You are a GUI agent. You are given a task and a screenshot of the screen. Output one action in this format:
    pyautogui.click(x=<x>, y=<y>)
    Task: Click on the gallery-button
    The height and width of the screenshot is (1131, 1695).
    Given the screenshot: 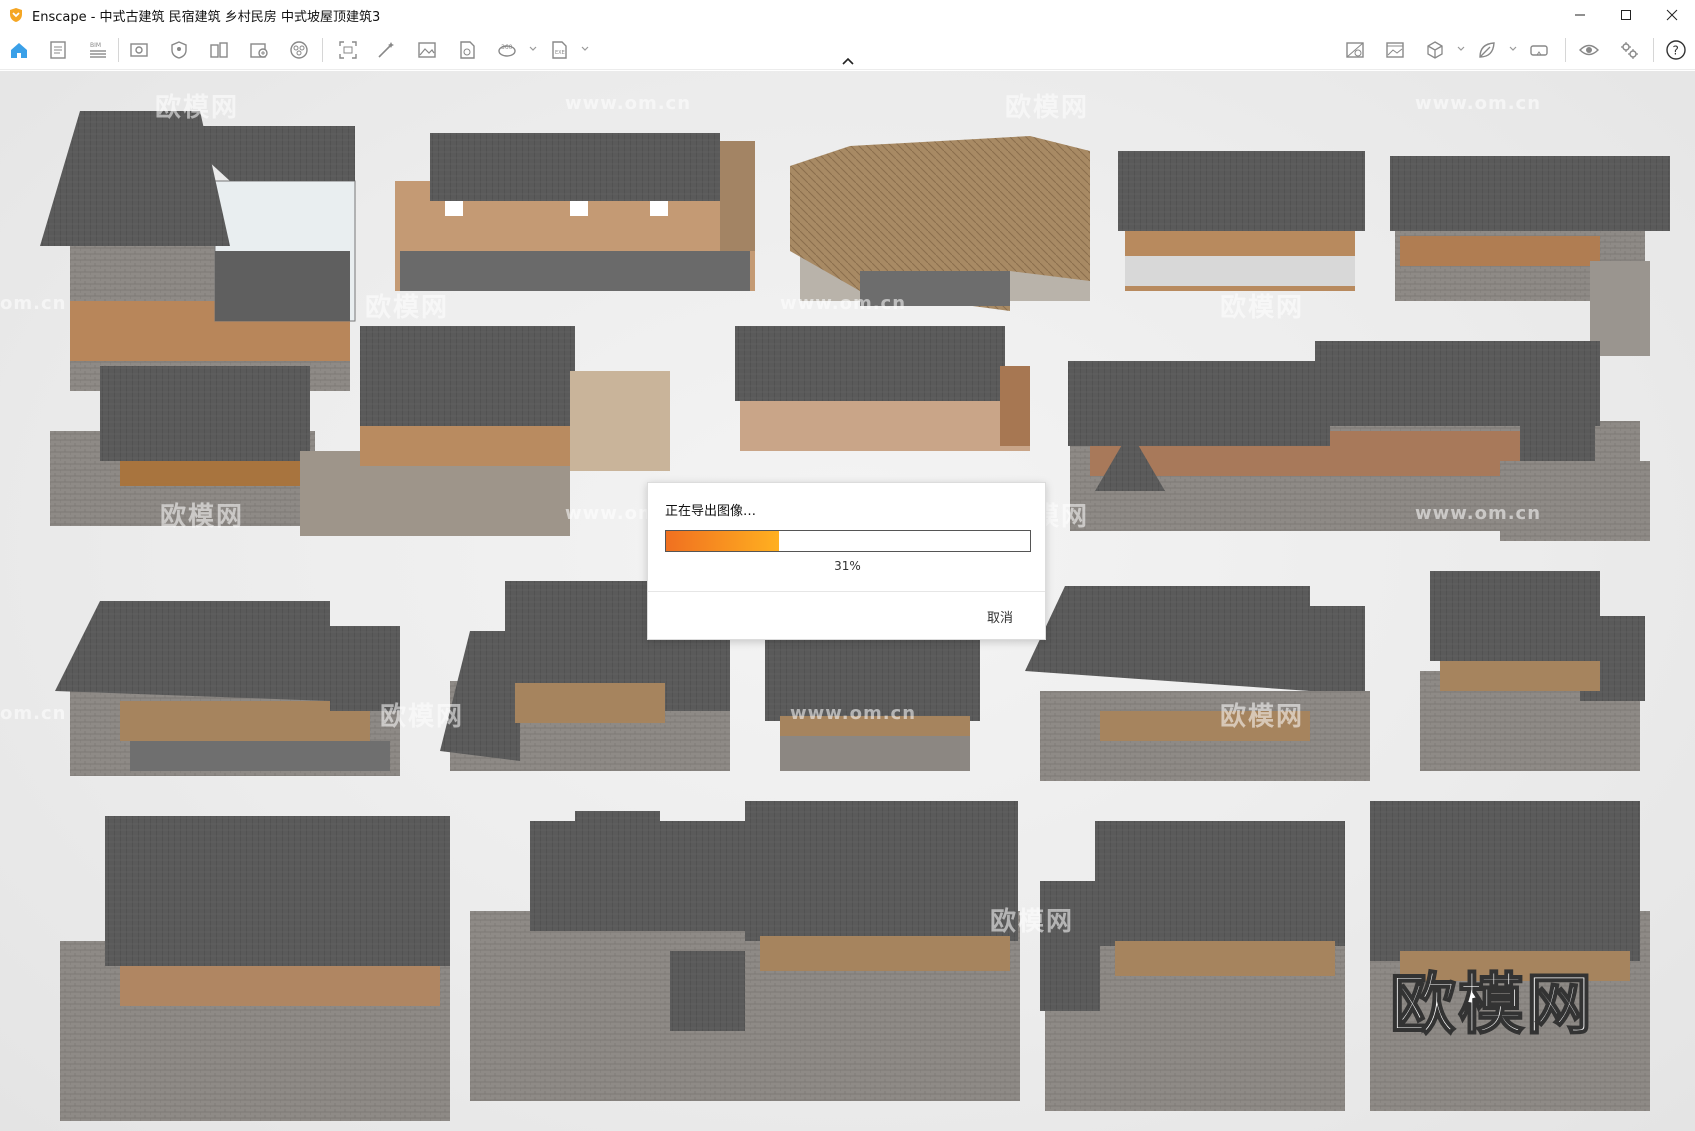 What is the action you would take?
    pyautogui.click(x=1395, y=50)
    